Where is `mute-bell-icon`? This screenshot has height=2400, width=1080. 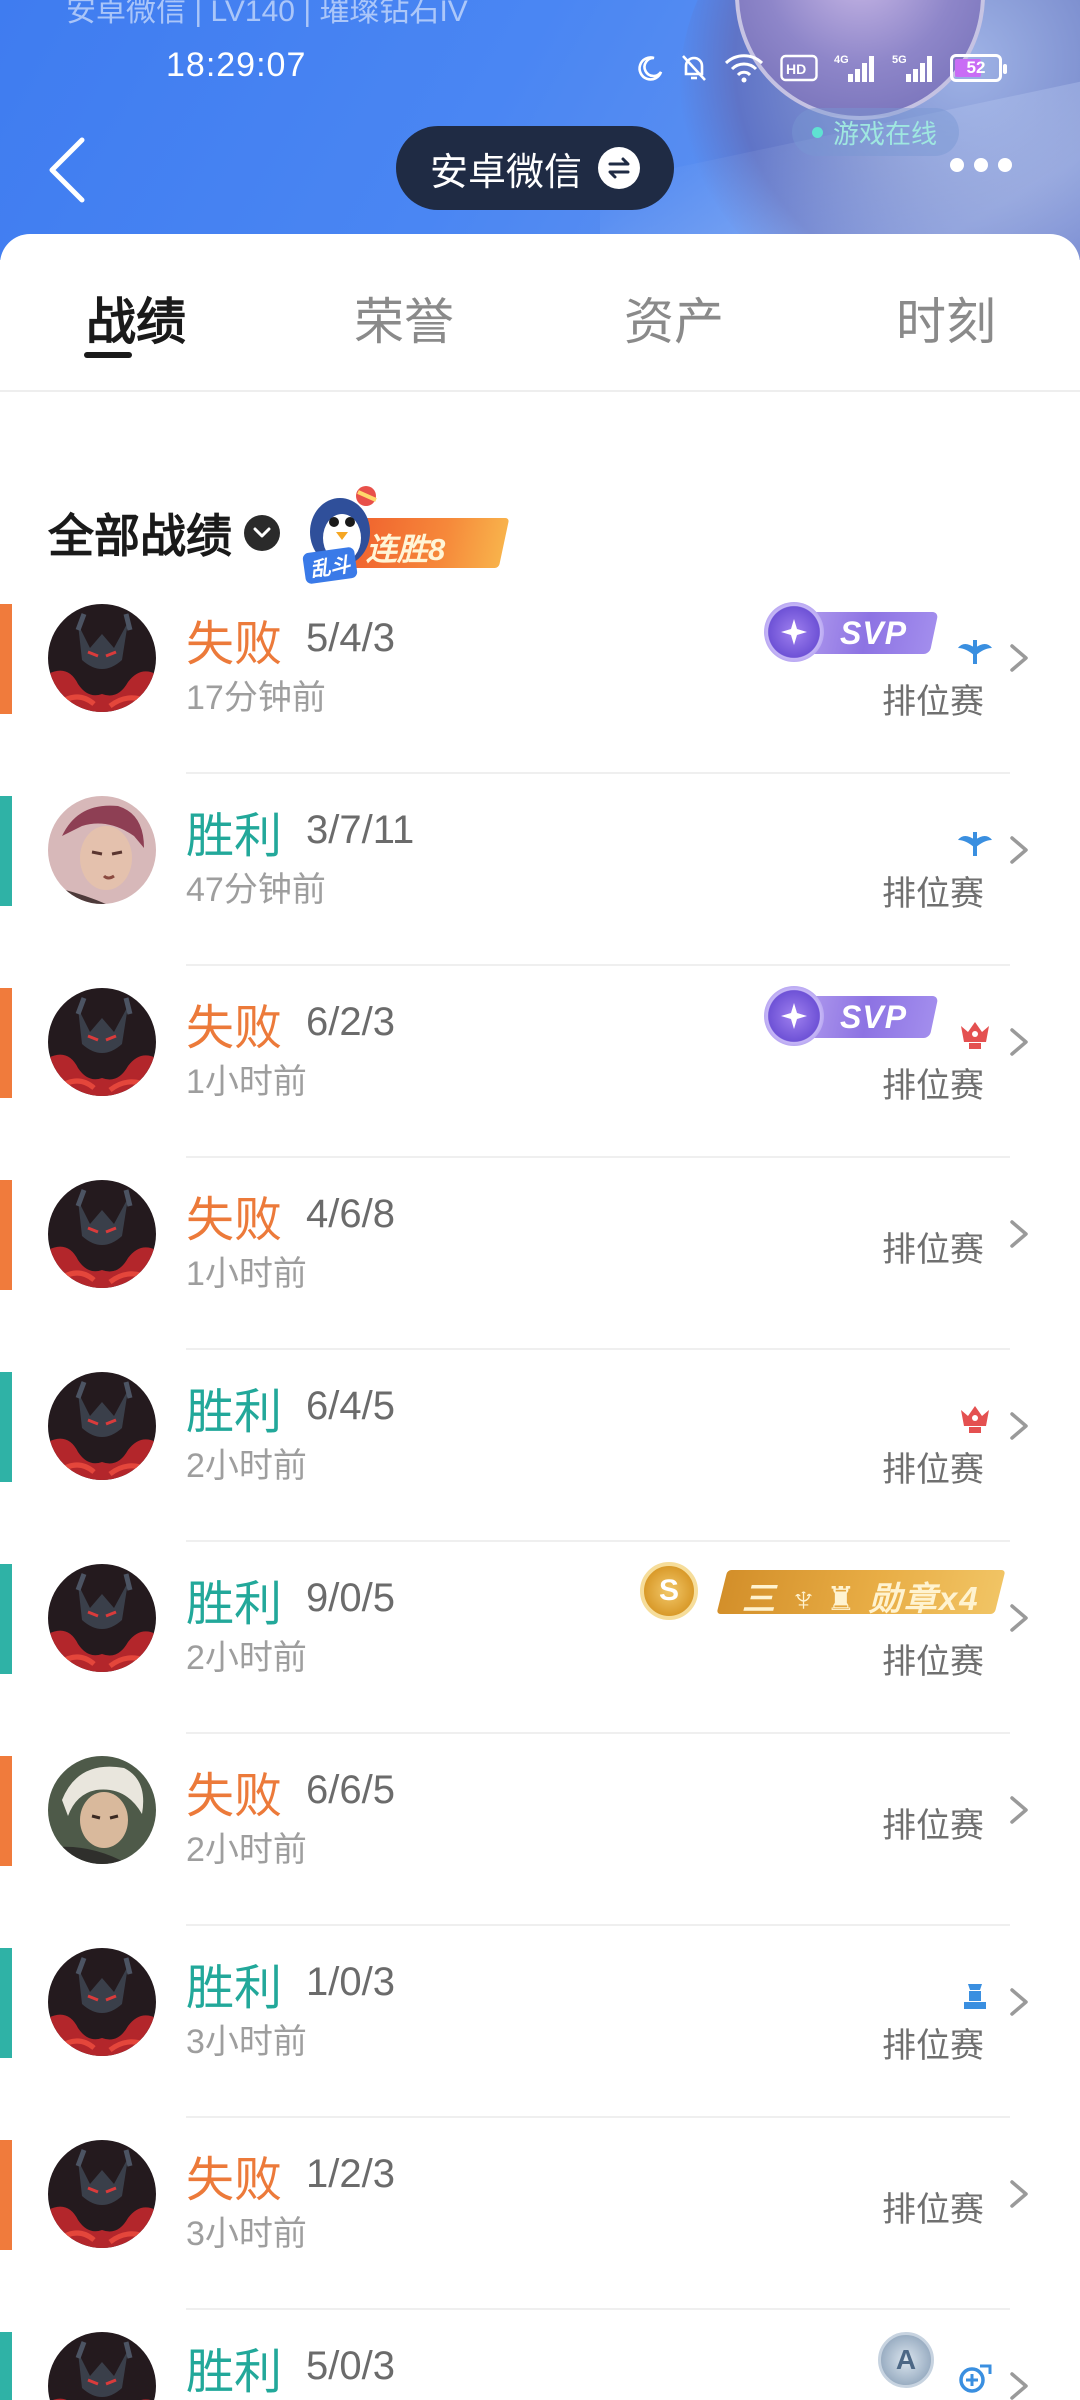 mute-bell-icon is located at coordinates (694, 68).